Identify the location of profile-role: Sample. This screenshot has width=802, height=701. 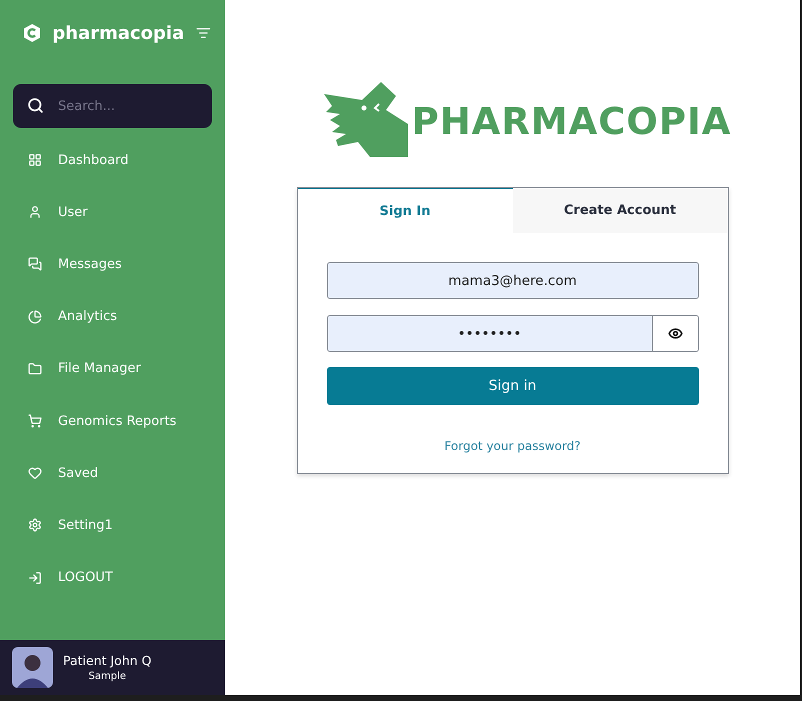
(107, 676).